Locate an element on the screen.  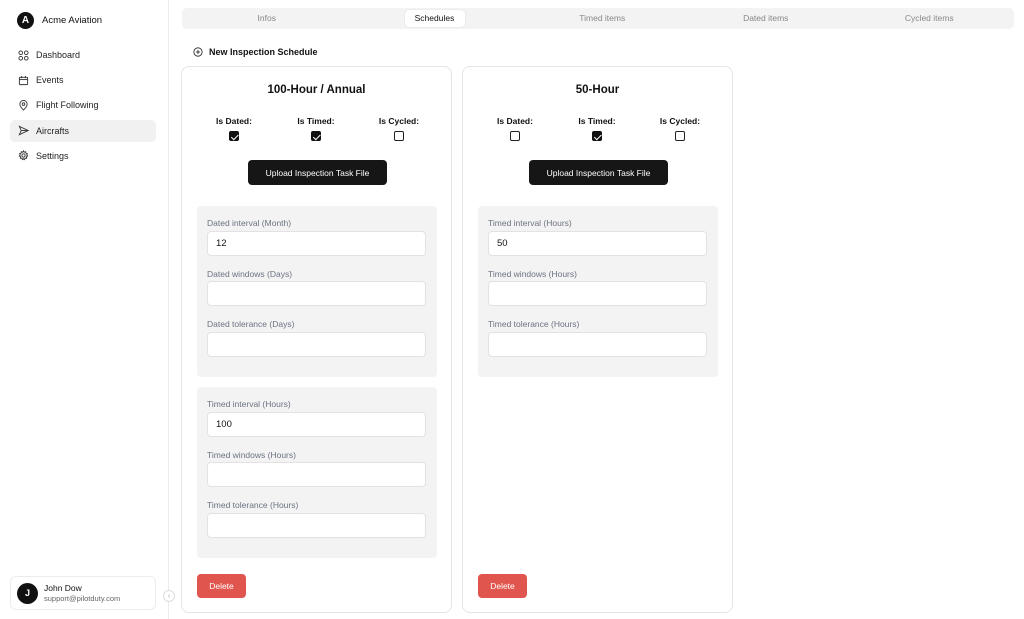
tab-dated-items: Dated items is located at coordinates (766, 18).